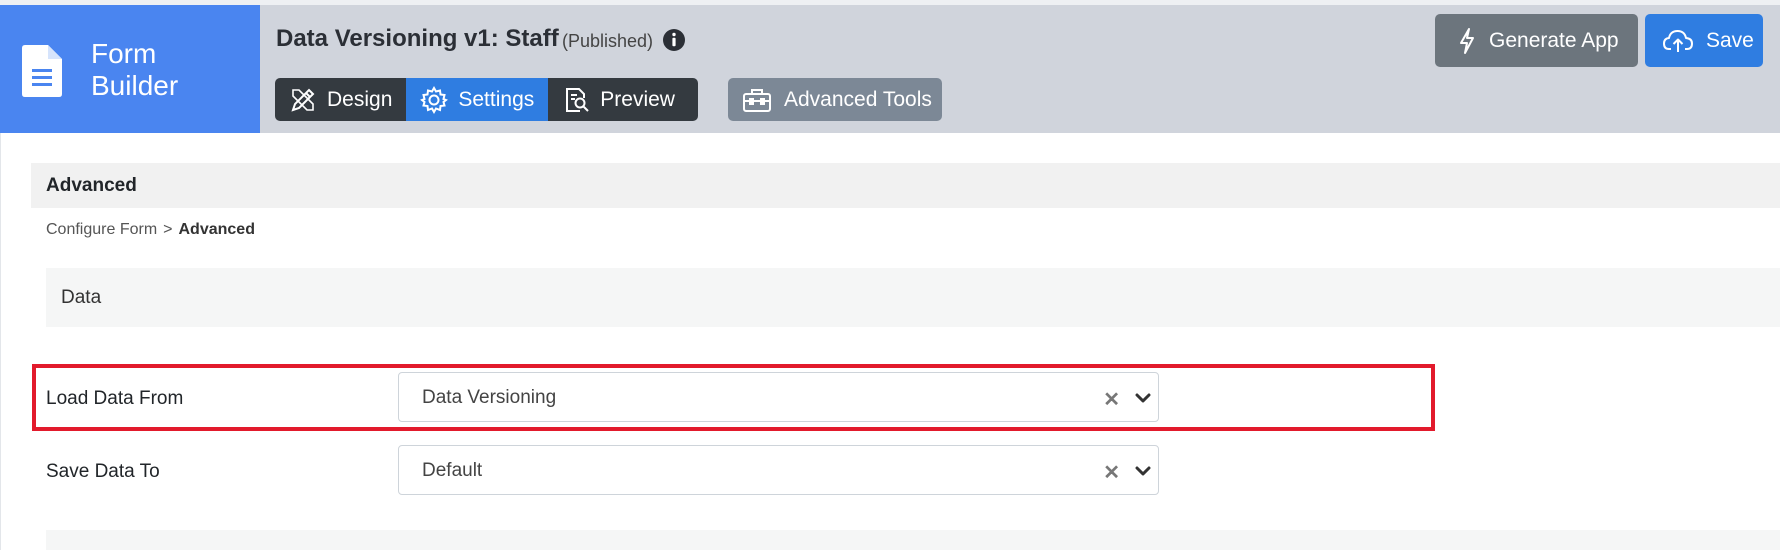 The image size is (1780, 550). I want to click on advanced-tools-button: Advanced Tools, so click(835, 99).